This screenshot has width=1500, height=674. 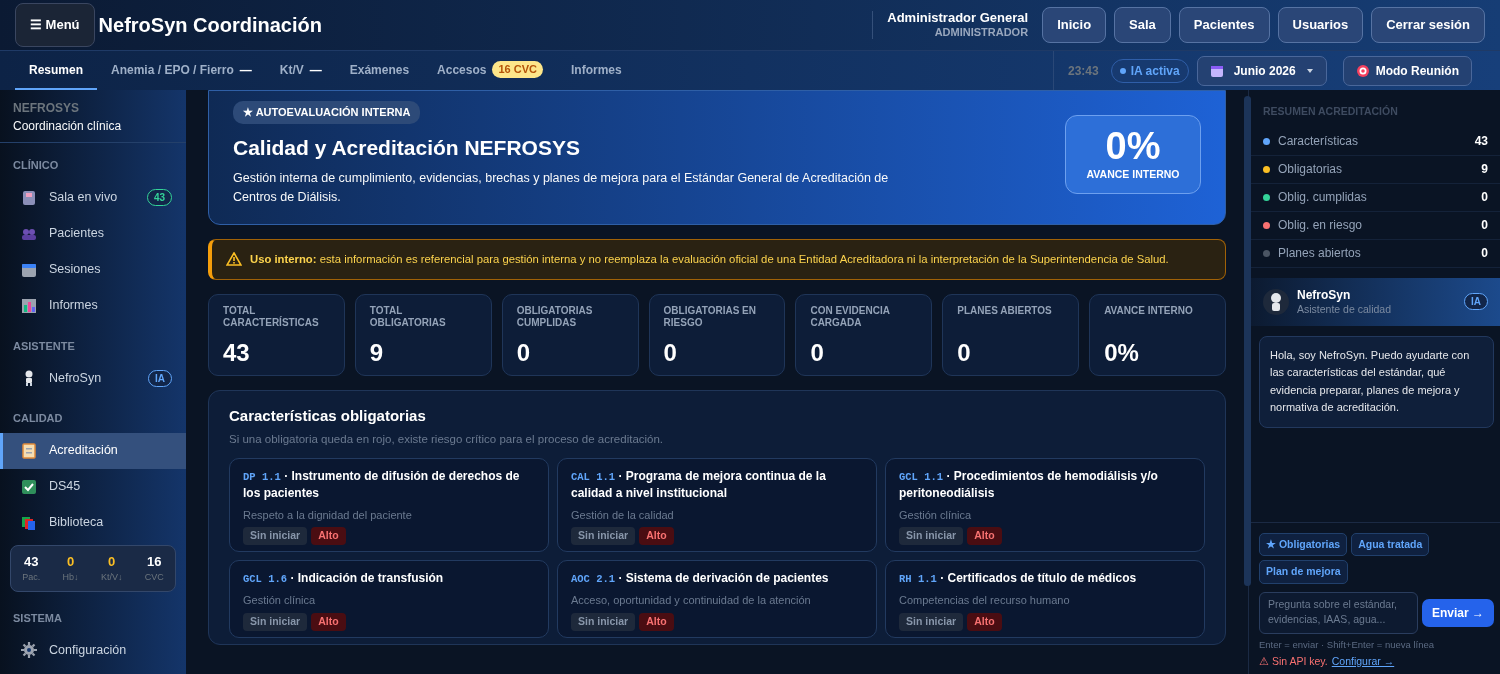 I want to click on nav-button: Cerrar sesión, so click(x=1428, y=25).